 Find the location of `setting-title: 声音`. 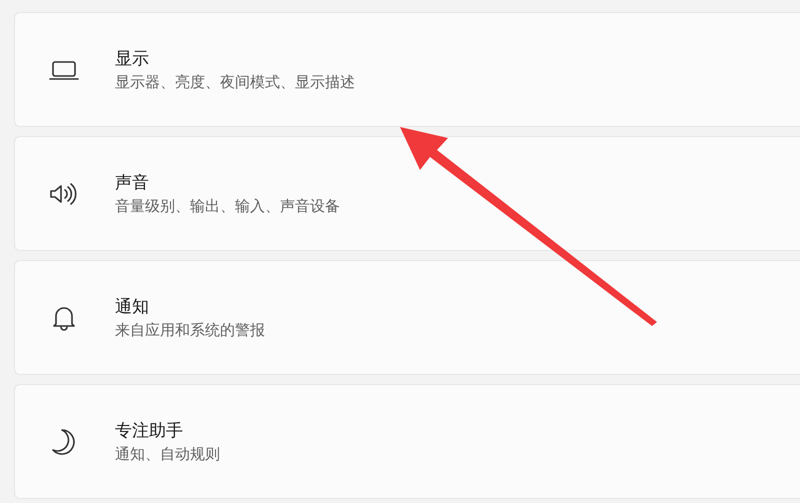

setting-title: 声音 is located at coordinates (132, 183).